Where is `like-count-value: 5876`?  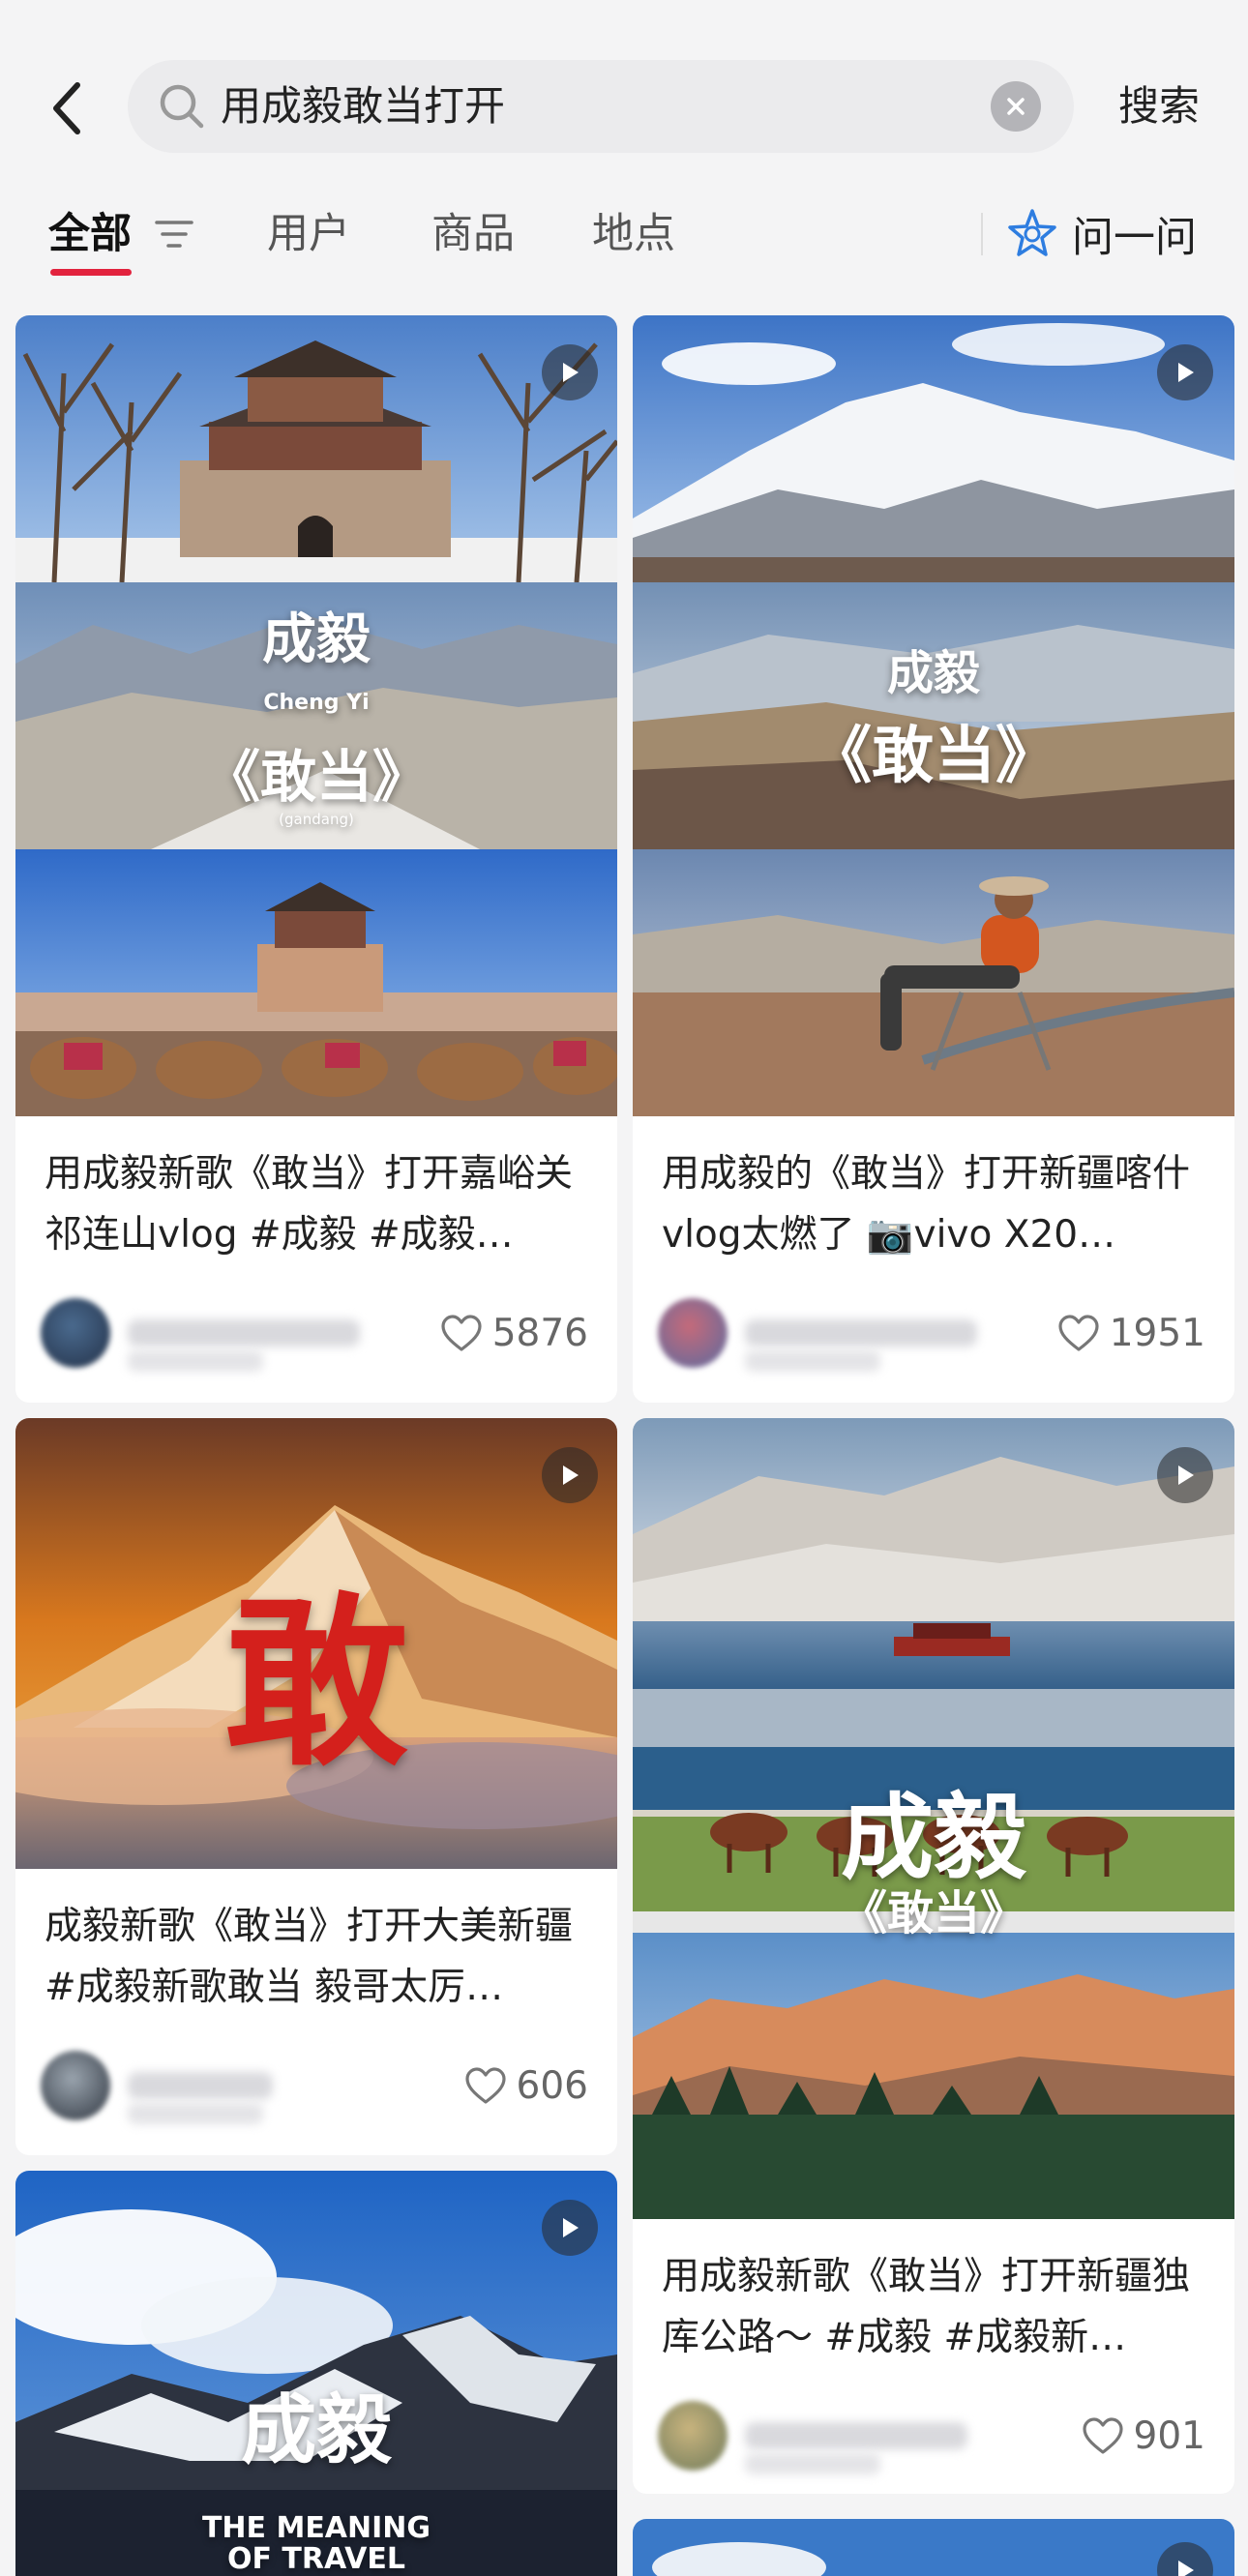 like-count-value: 5876 is located at coordinates (539, 1333).